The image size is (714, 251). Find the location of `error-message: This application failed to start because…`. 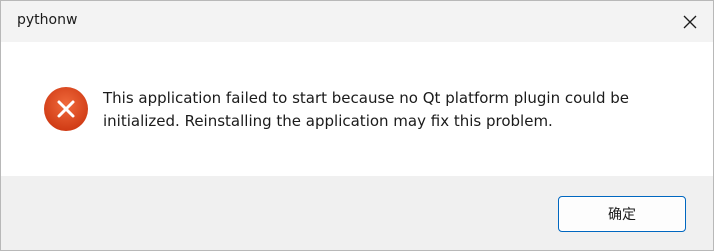

error-message: This application failed to start because… is located at coordinates (366, 109).